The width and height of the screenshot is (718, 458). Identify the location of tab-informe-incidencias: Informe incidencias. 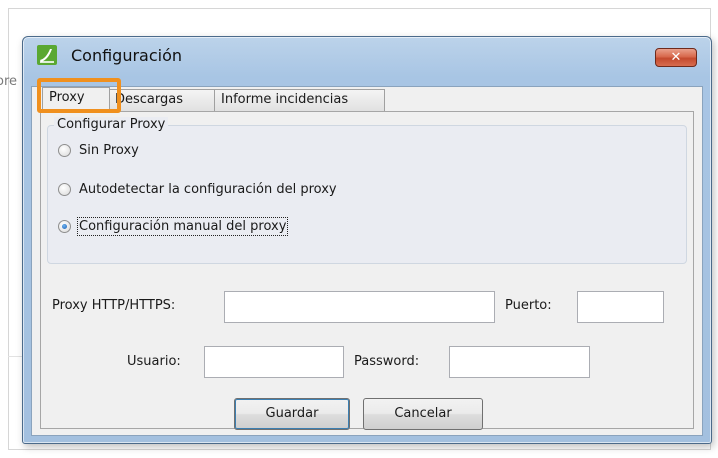
(299, 100).